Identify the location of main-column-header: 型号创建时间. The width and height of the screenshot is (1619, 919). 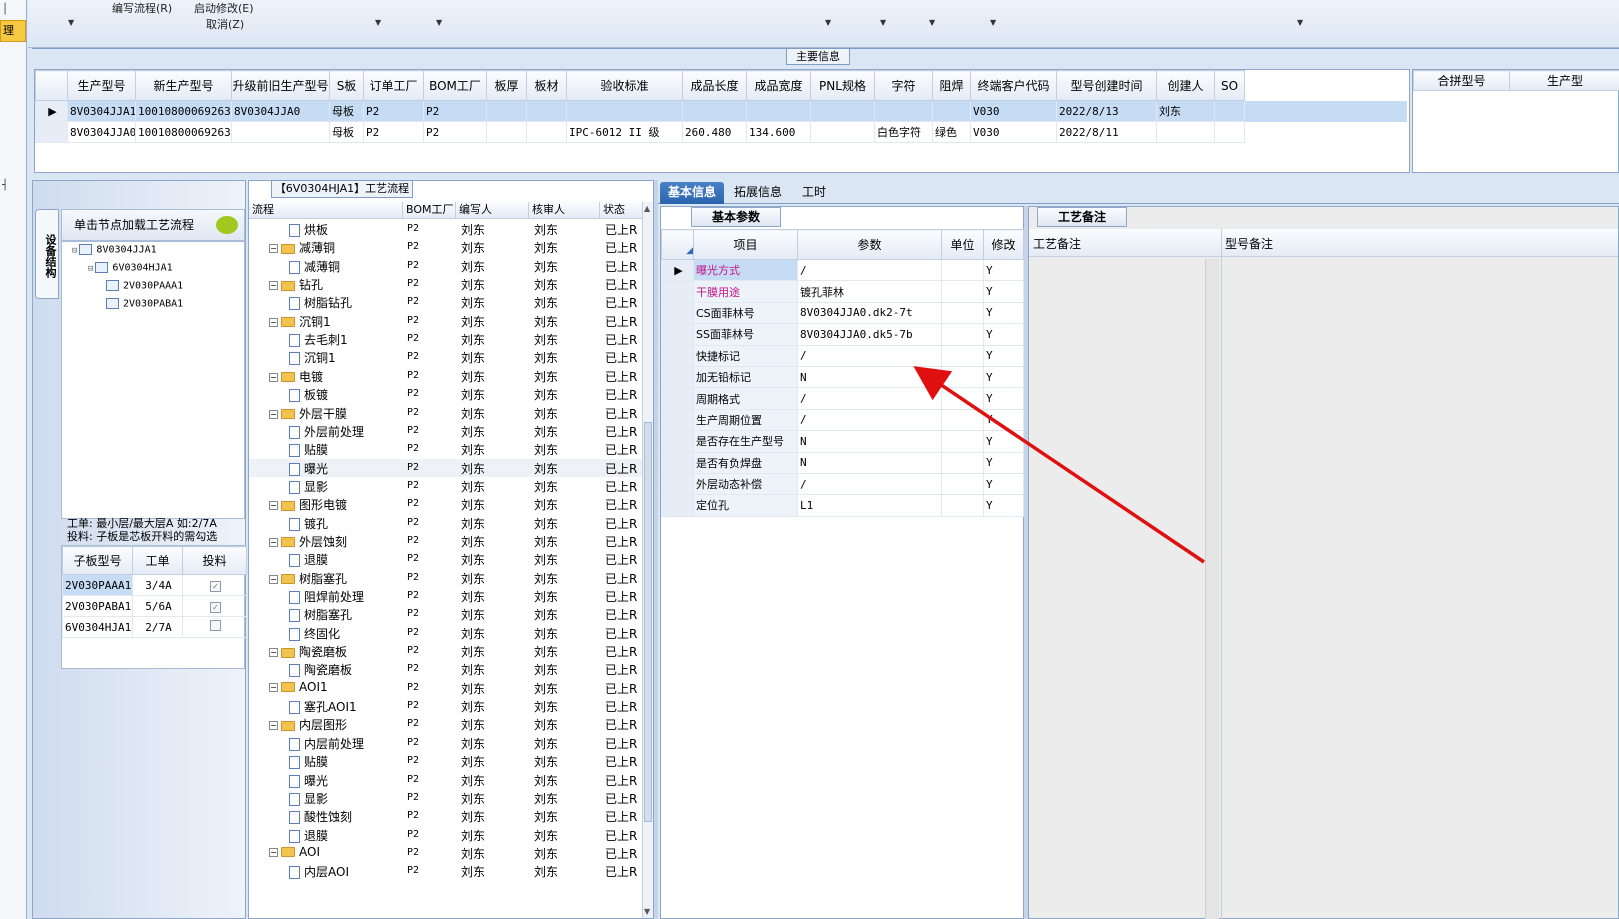
(1106, 85).